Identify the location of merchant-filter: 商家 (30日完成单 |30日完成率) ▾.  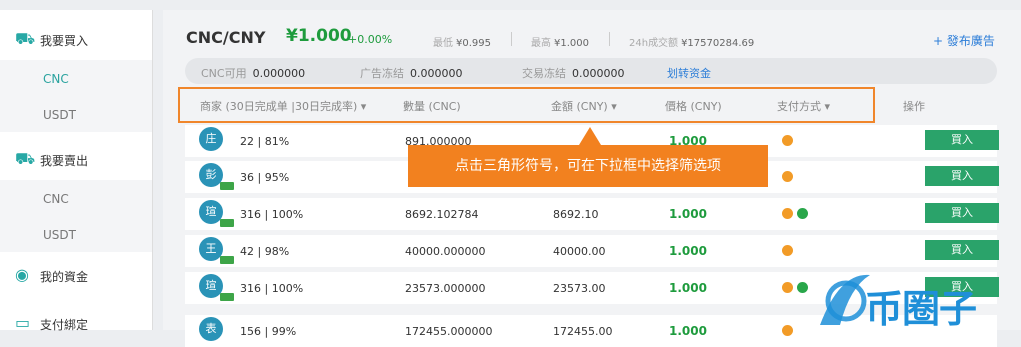
(283, 106).